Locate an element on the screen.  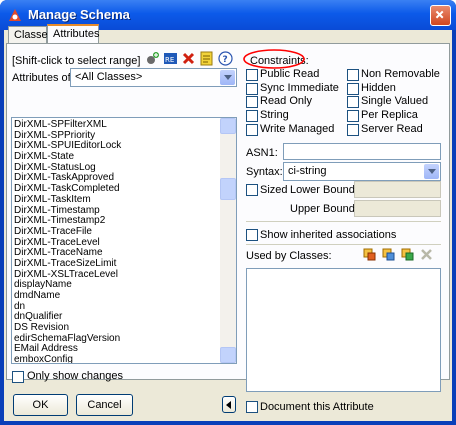
add-class-icon is located at coordinates (369, 254).